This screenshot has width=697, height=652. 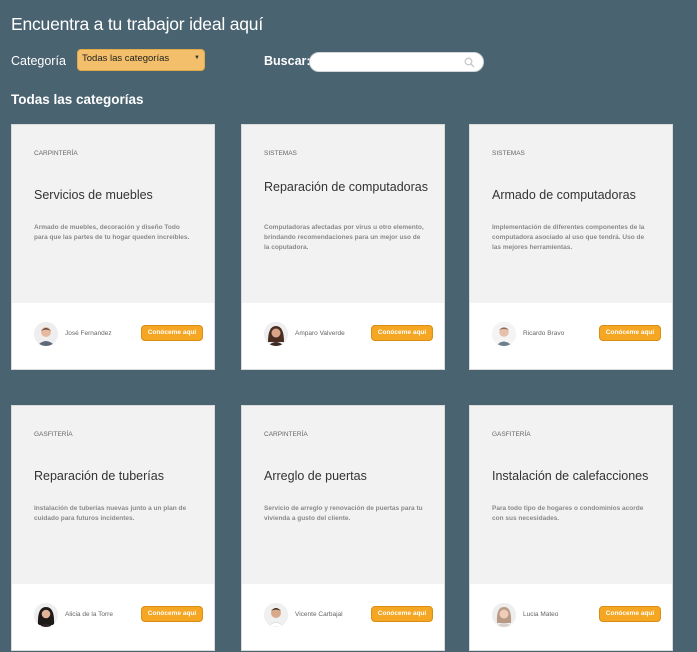 I want to click on chevron-down-icon: ▼, so click(x=197, y=58).